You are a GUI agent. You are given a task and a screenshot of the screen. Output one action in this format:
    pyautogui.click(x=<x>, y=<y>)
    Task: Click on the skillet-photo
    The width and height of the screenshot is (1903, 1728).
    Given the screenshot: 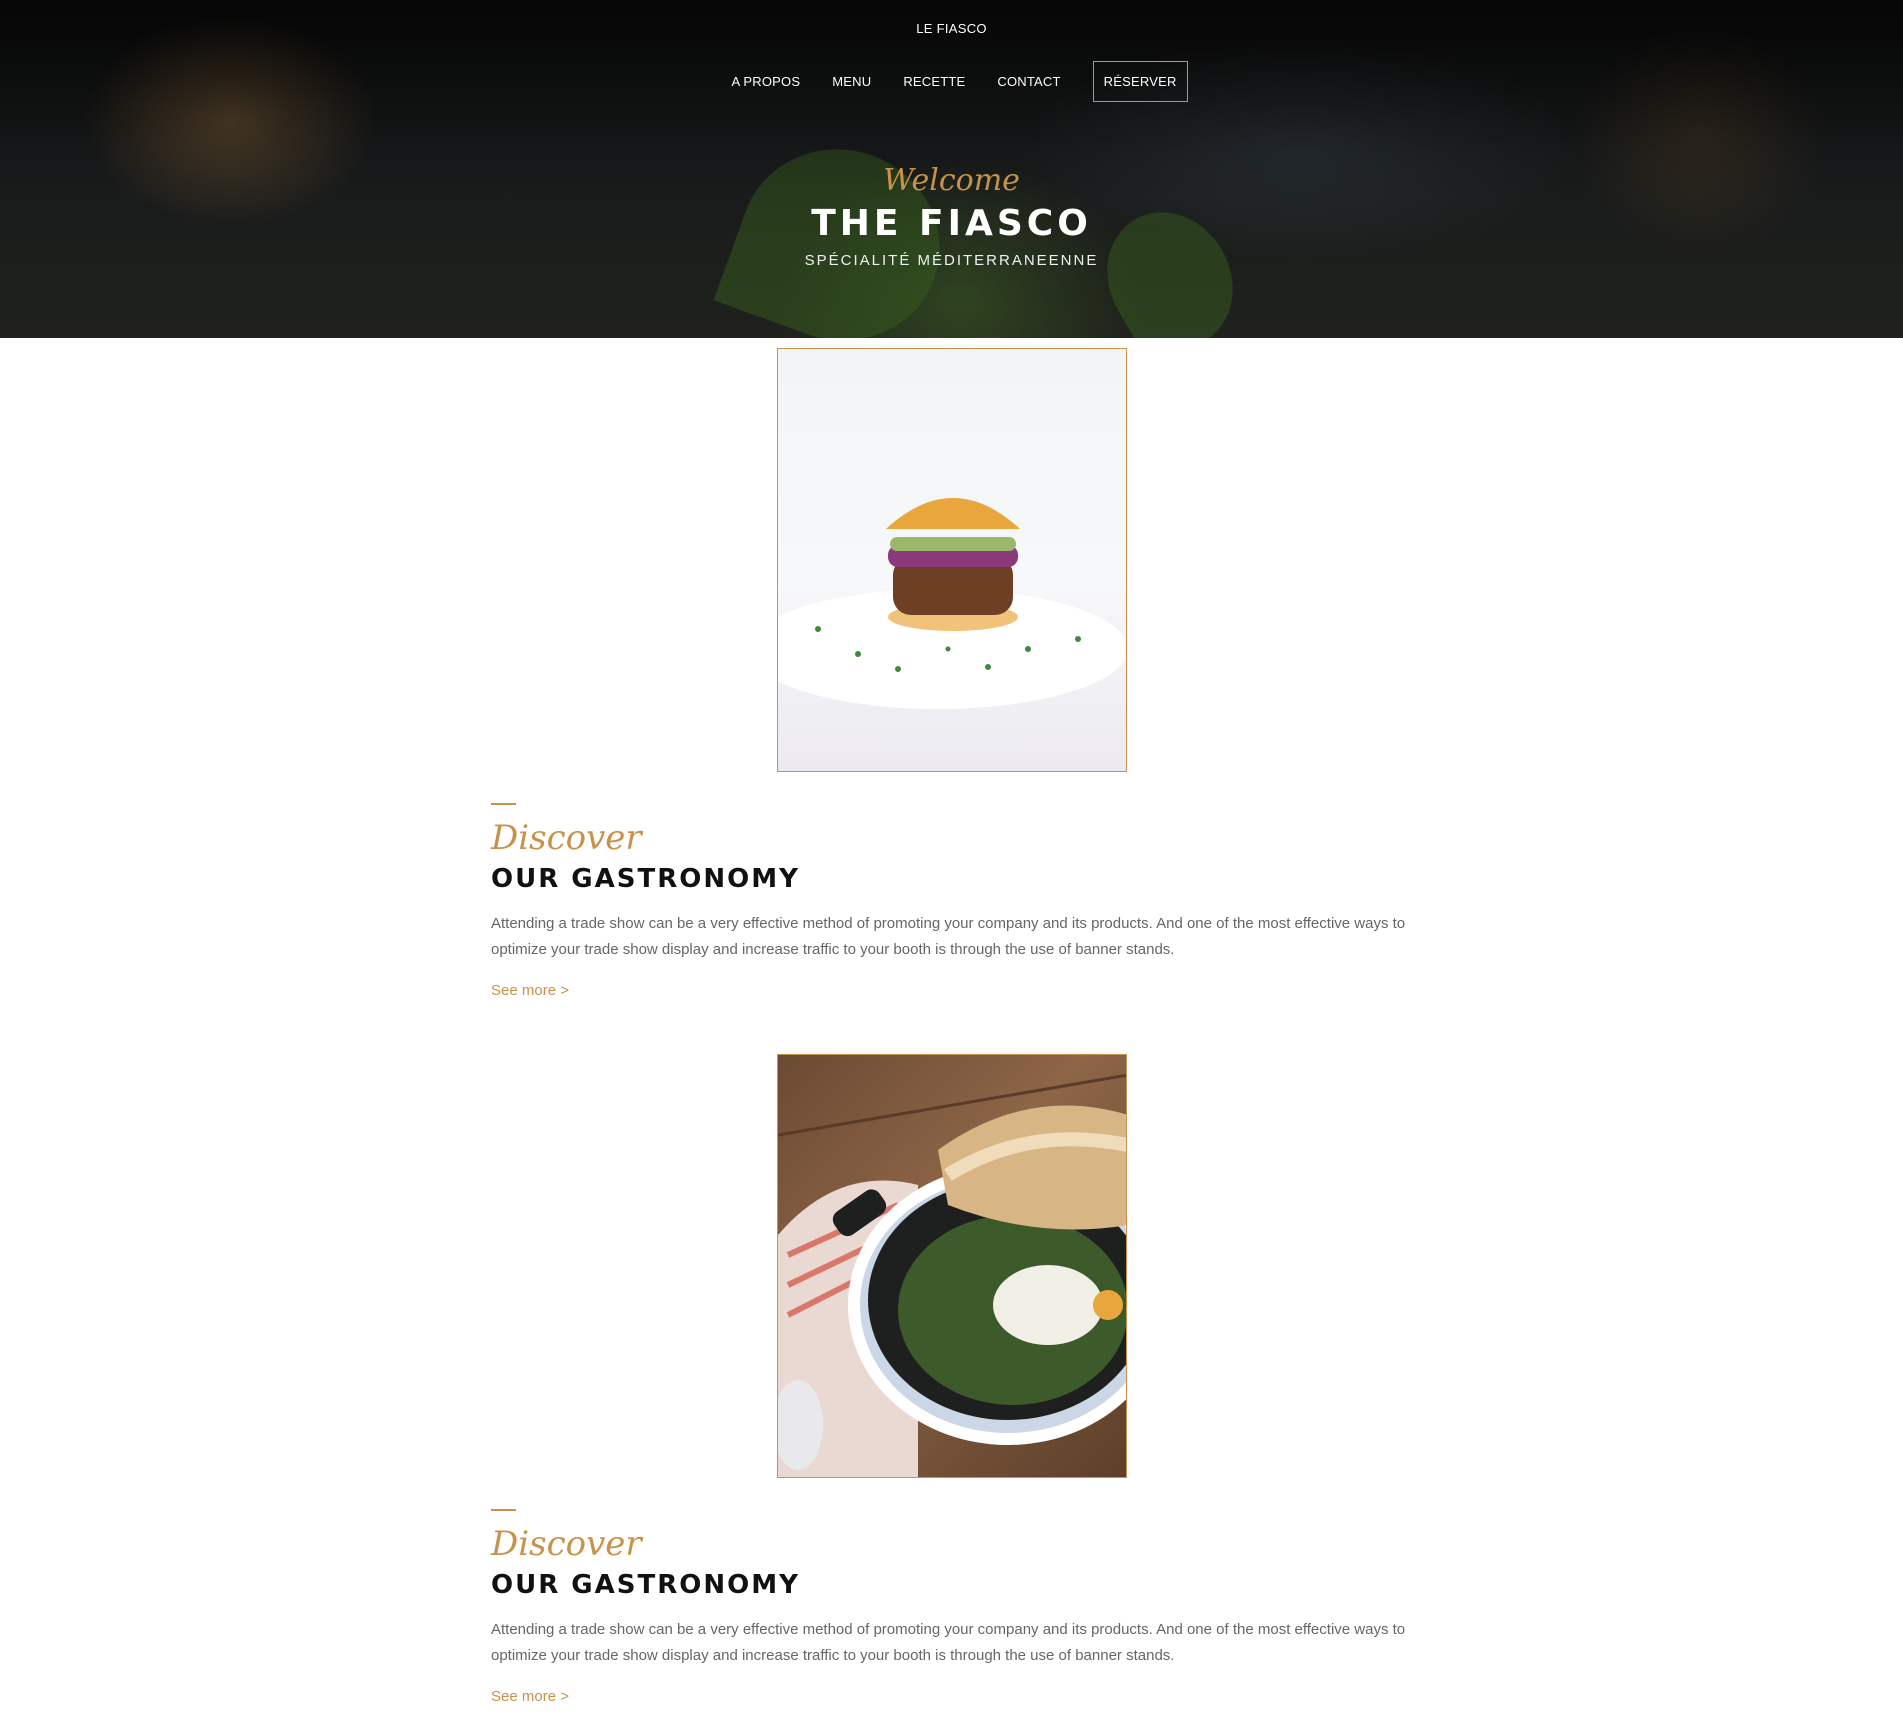 What is the action you would take?
    pyautogui.click(x=952, y=1266)
    